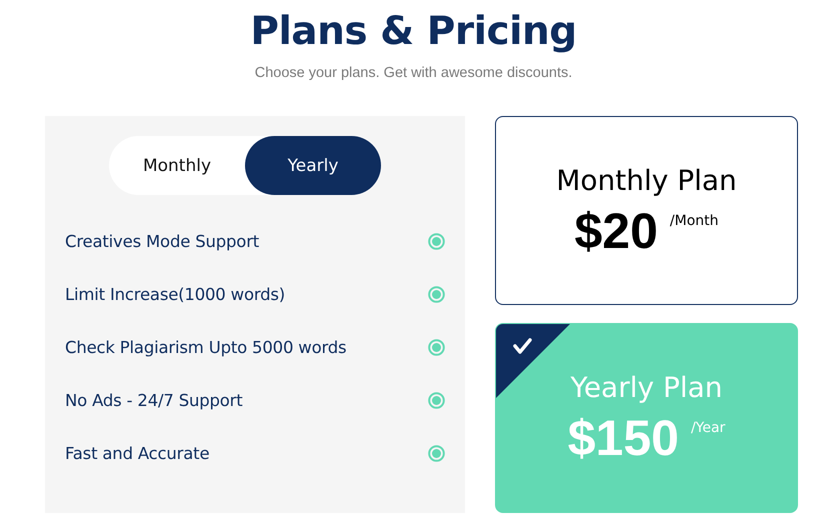 This screenshot has width=827, height=518. I want to click on feature-label: Check Plagiarism Upto 5000 words, so click(205, 347).